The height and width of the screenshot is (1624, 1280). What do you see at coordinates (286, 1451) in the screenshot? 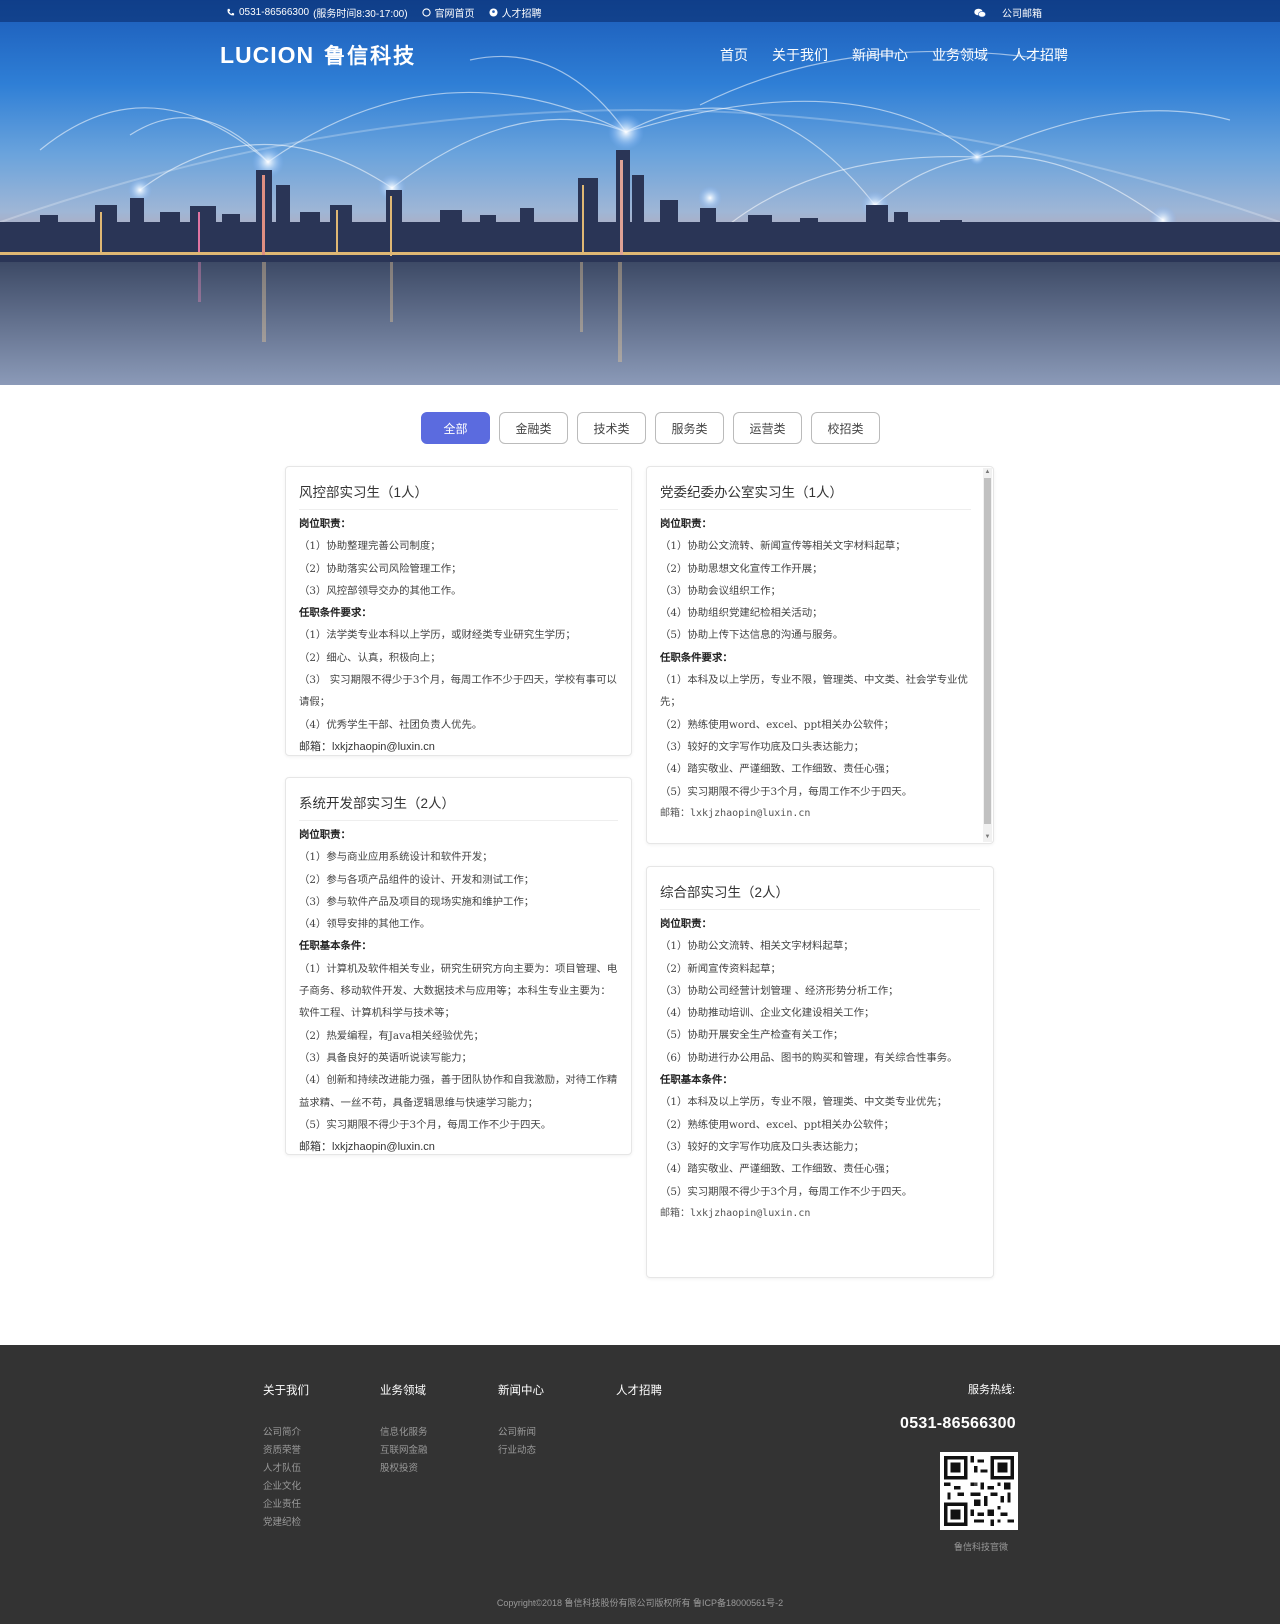
I see `footer-link: 资质荣誉` at bounding box center [286, 1451].